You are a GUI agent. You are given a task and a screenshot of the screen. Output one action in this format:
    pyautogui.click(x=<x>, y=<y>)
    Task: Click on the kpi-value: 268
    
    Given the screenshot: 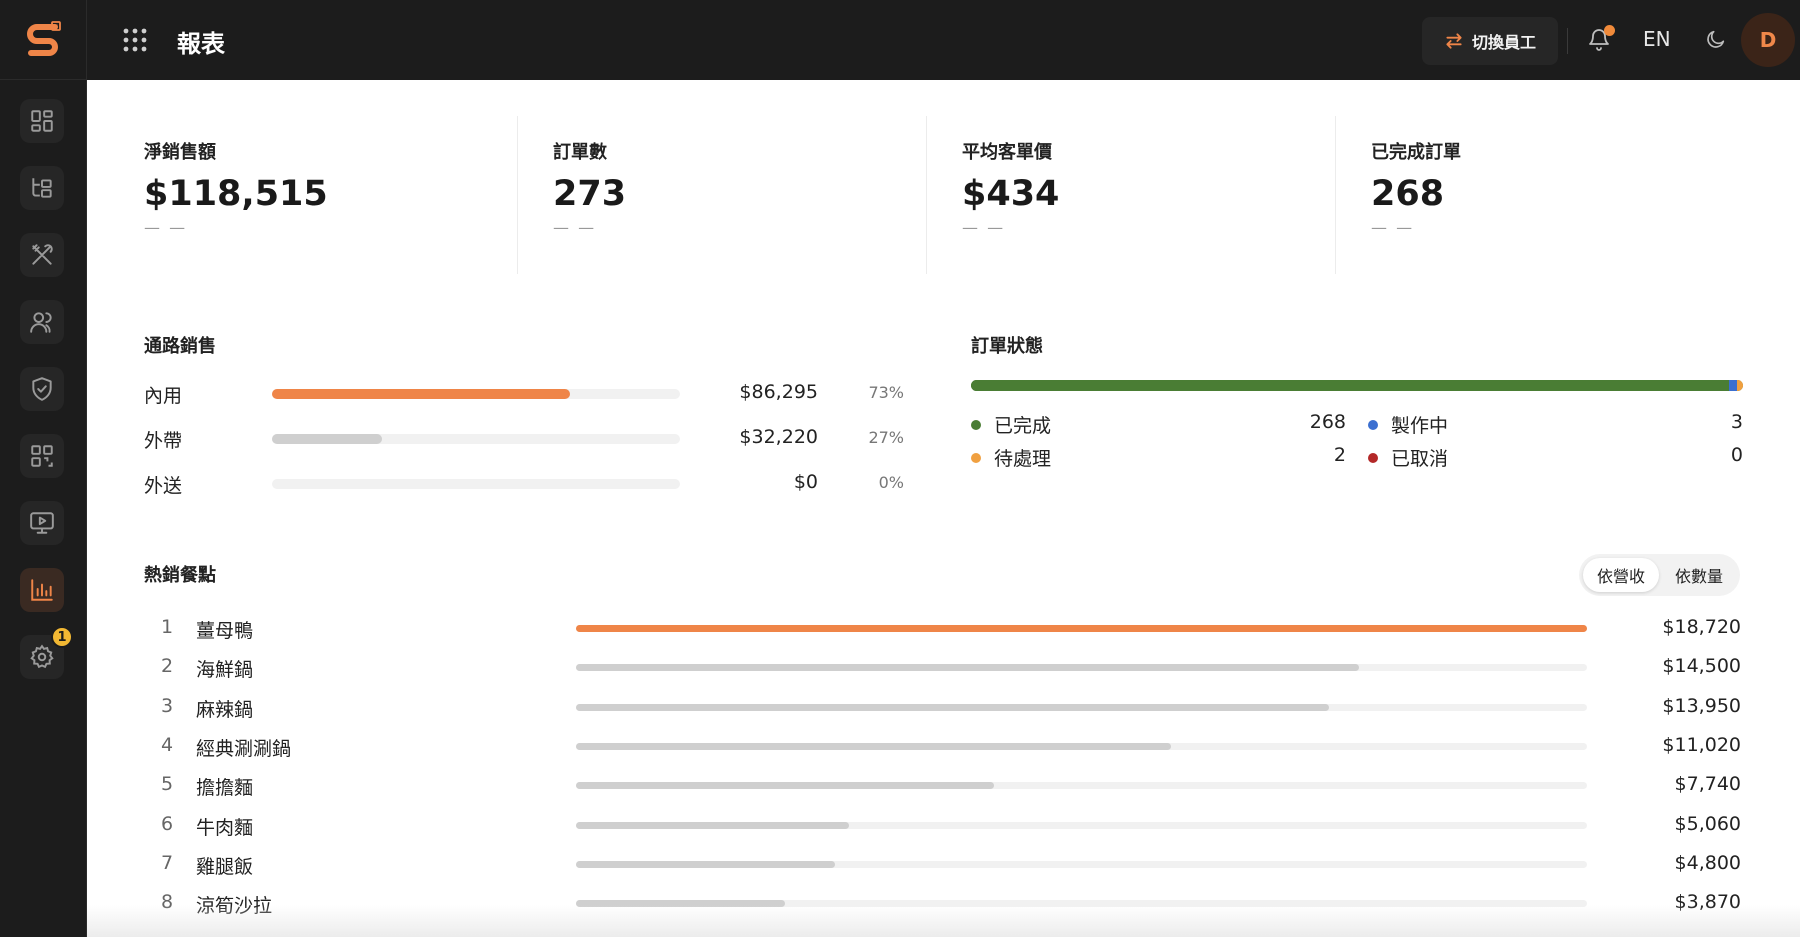 What is the action you would take?
    pyautogui.click(x=1408, y=194)
    